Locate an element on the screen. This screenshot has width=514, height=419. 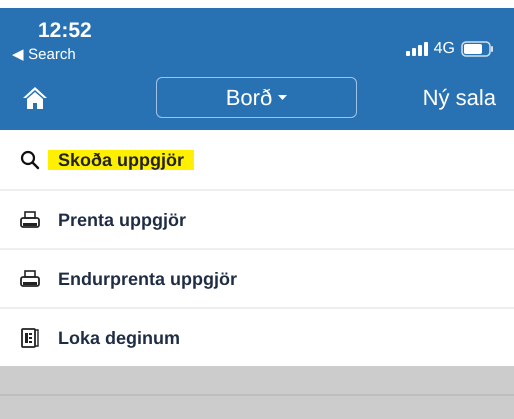
battery-icon is located at coordinates (477, 49).